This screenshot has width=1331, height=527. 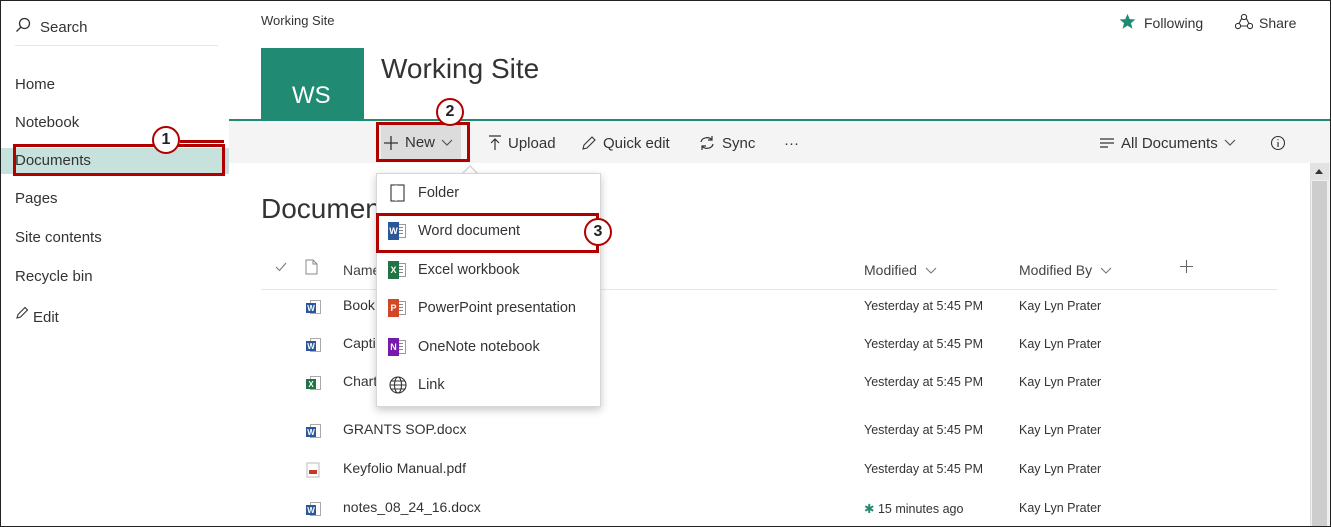 I want to click on sync-button: Sync, so click(x=726, y=143).